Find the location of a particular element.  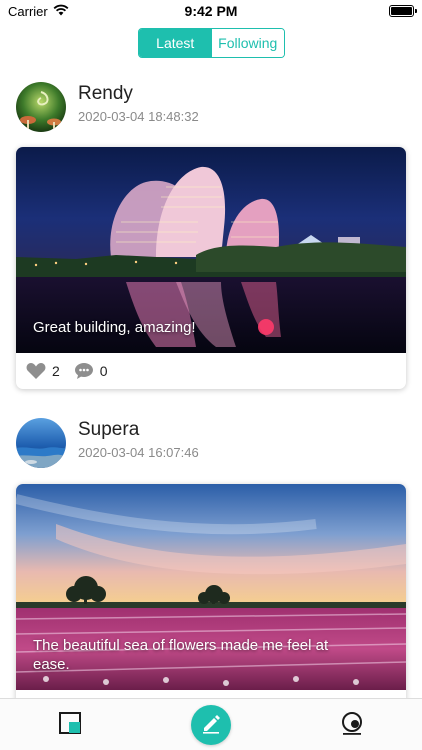

post-header: Rendy 2020-03-04 18:48:32 is located at coordinates (211, 103).